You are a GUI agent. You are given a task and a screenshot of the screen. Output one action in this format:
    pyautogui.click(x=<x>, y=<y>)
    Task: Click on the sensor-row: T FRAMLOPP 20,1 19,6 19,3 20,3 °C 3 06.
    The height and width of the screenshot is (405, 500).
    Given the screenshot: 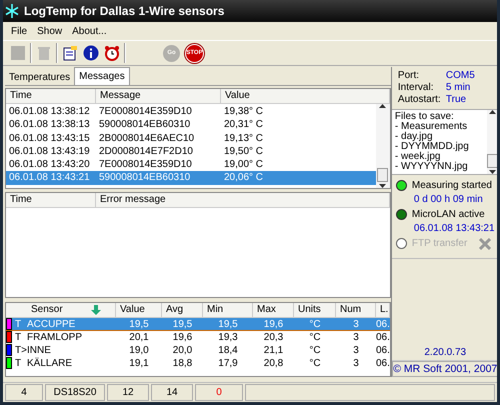 What is the action you would take?
    pyautogui.click(x=198, y=337)
    